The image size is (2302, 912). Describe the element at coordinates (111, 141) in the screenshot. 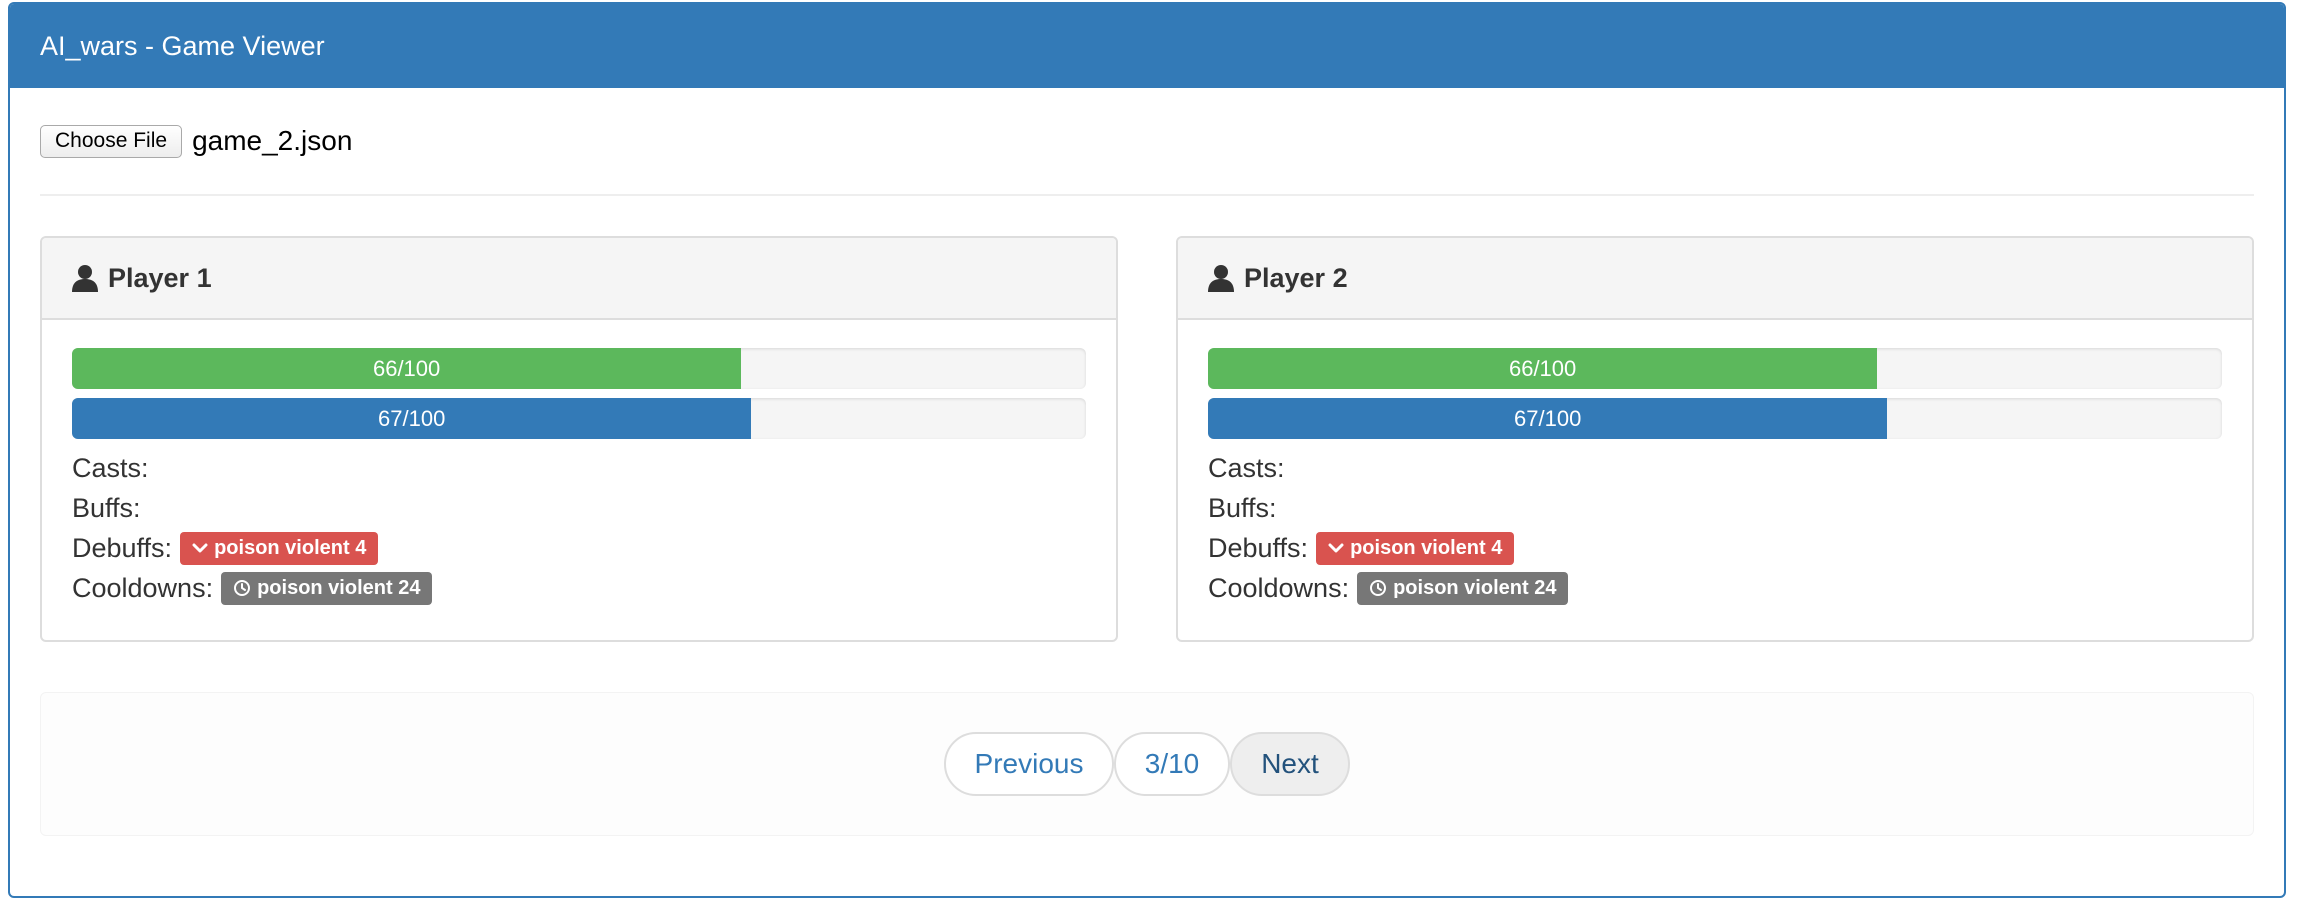

I see `choose-file-button: Choose File` at that location.